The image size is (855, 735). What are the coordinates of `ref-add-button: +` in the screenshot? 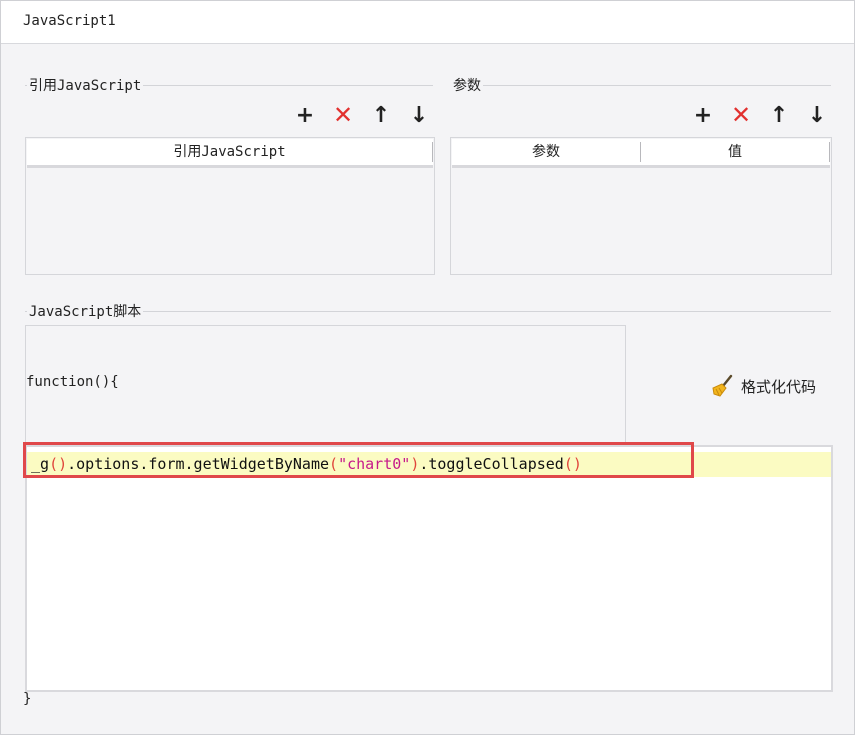 It's located at (305, 115).